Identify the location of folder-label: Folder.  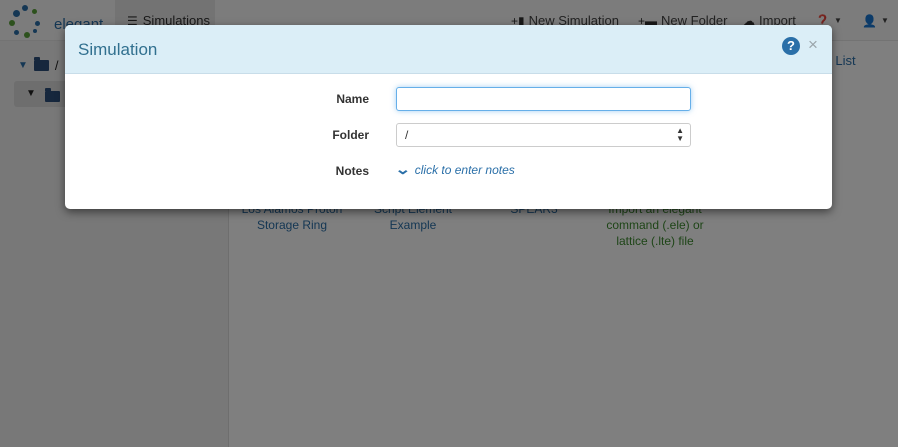
(350, 135).